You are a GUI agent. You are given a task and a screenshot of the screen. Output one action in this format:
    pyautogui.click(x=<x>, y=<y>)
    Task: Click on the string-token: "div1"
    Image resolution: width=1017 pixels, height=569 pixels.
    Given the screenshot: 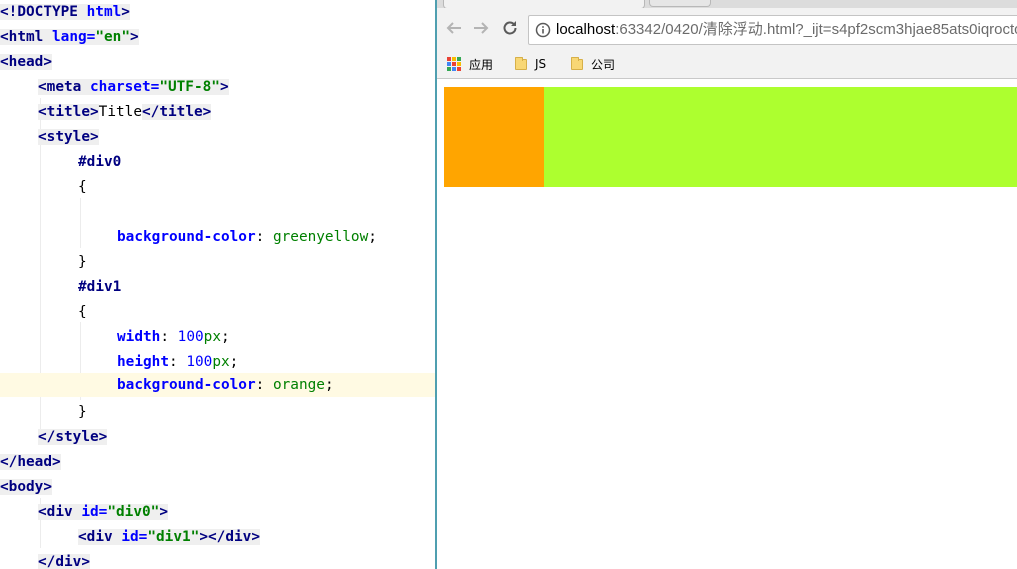 What is the action you would take?
    pyautogui.click(x=173, y=537)
    